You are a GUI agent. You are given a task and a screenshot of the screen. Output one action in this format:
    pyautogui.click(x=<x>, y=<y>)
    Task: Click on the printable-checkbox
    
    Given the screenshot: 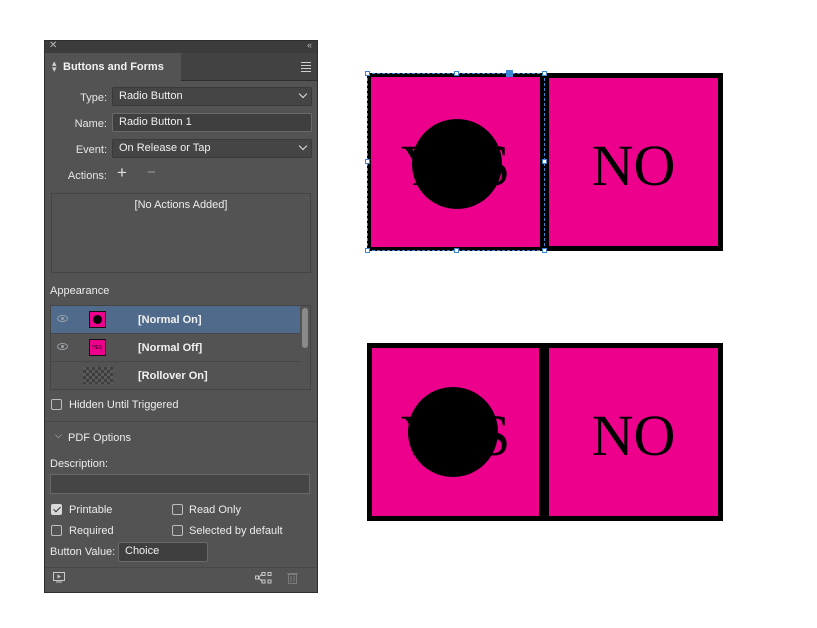 What is the action you would take?
    pyautogui.click(x=56, y=509)
    